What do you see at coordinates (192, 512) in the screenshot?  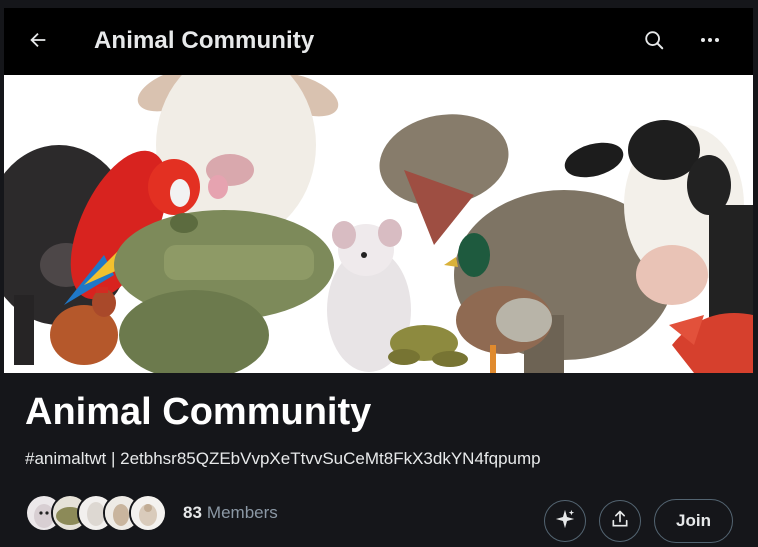 I see `member-count: 83` at bounding box center [192, 512].